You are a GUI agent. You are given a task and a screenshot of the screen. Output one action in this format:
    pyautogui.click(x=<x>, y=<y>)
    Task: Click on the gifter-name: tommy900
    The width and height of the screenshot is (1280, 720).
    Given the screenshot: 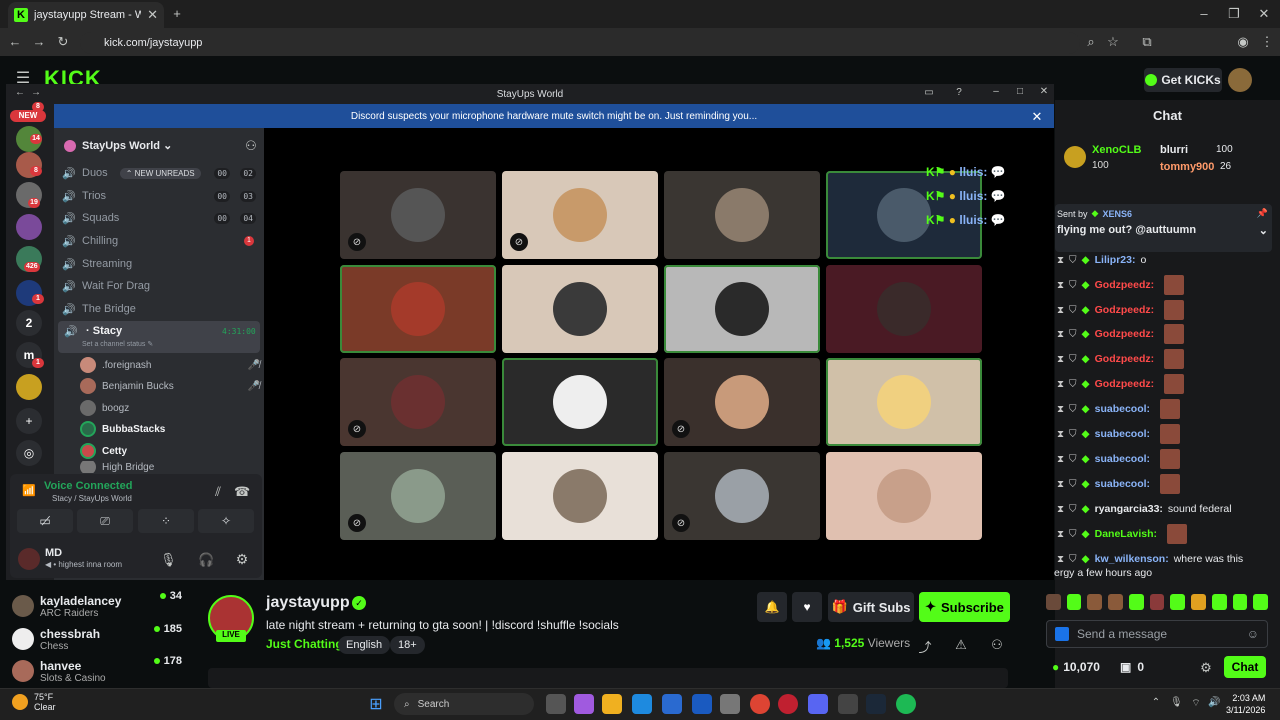 What is the action you would take?
    pyautogui.click(x=1187, y=167)
    